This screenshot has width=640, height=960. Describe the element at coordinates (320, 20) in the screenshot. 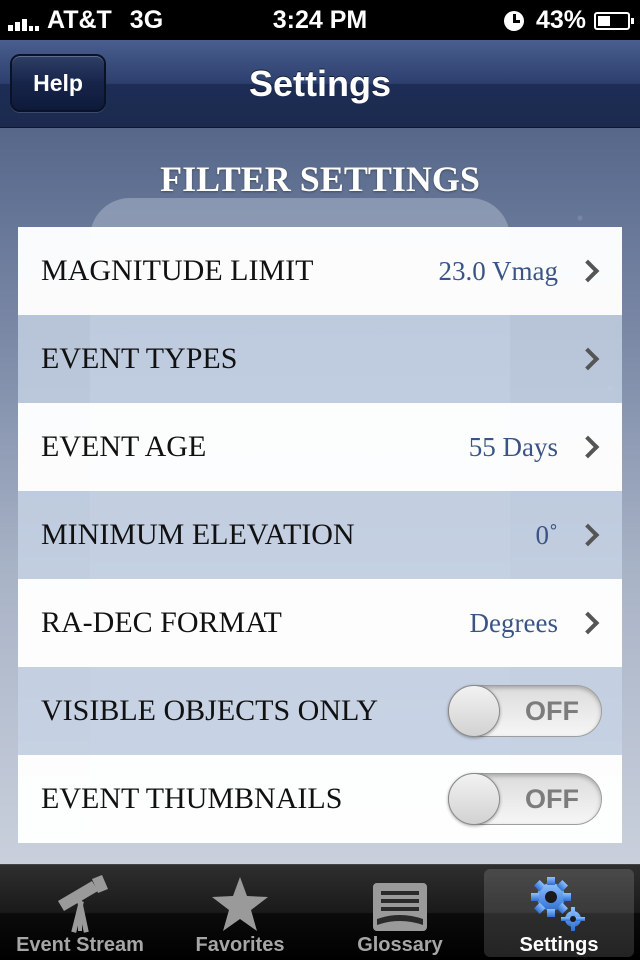

I see `status-bar: AT&T 3G 3:24 PM 43%` at that location.